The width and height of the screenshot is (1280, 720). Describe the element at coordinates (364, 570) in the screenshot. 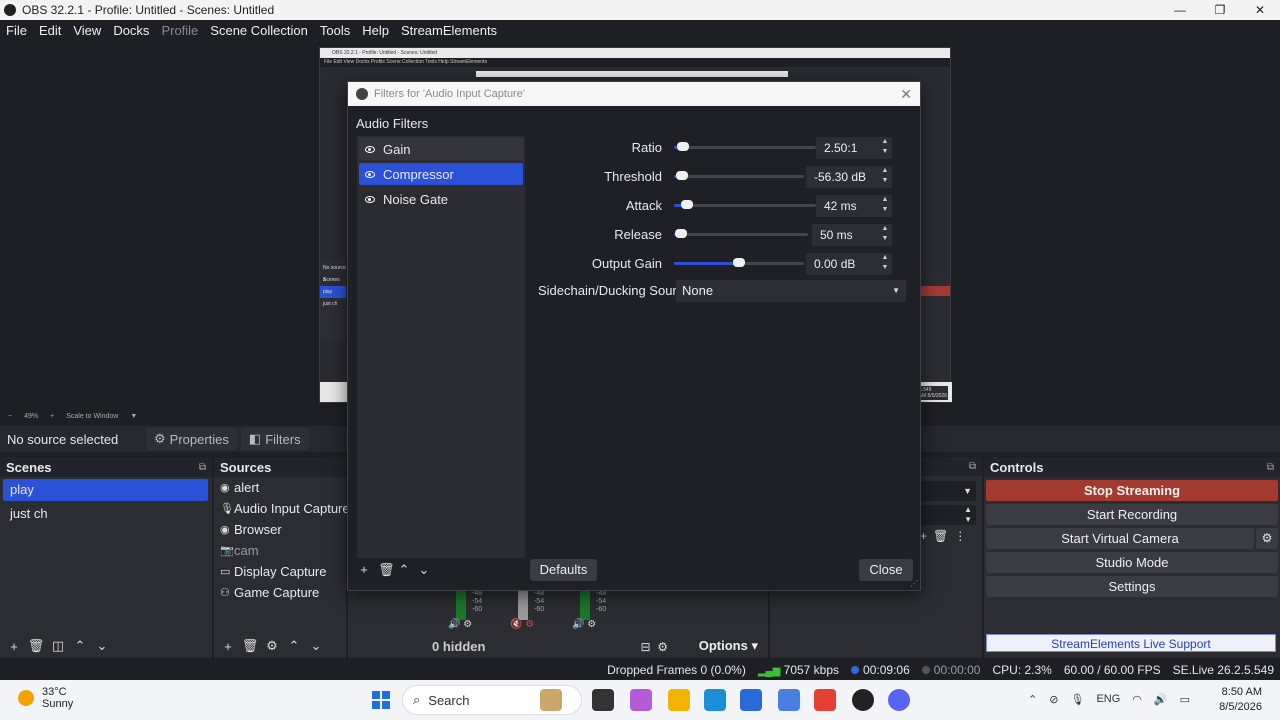

I see `add-filter-icon: +` at that location.